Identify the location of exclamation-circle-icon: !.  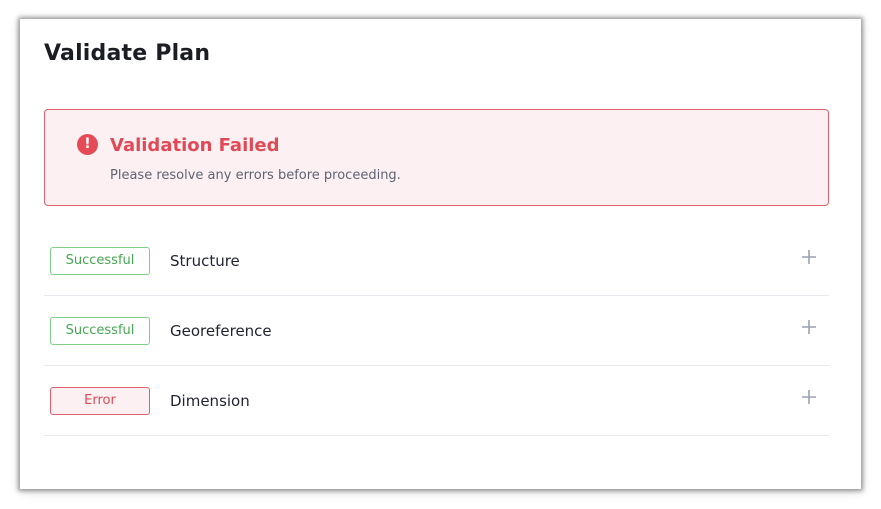
(87, 144).